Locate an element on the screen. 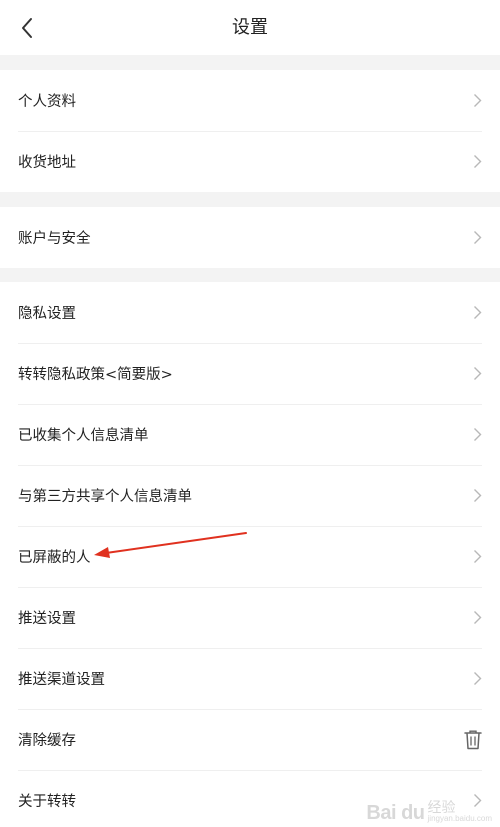  settings-item-blocked-users: 已屏蔽的人 is located at coordinates (250, 556).